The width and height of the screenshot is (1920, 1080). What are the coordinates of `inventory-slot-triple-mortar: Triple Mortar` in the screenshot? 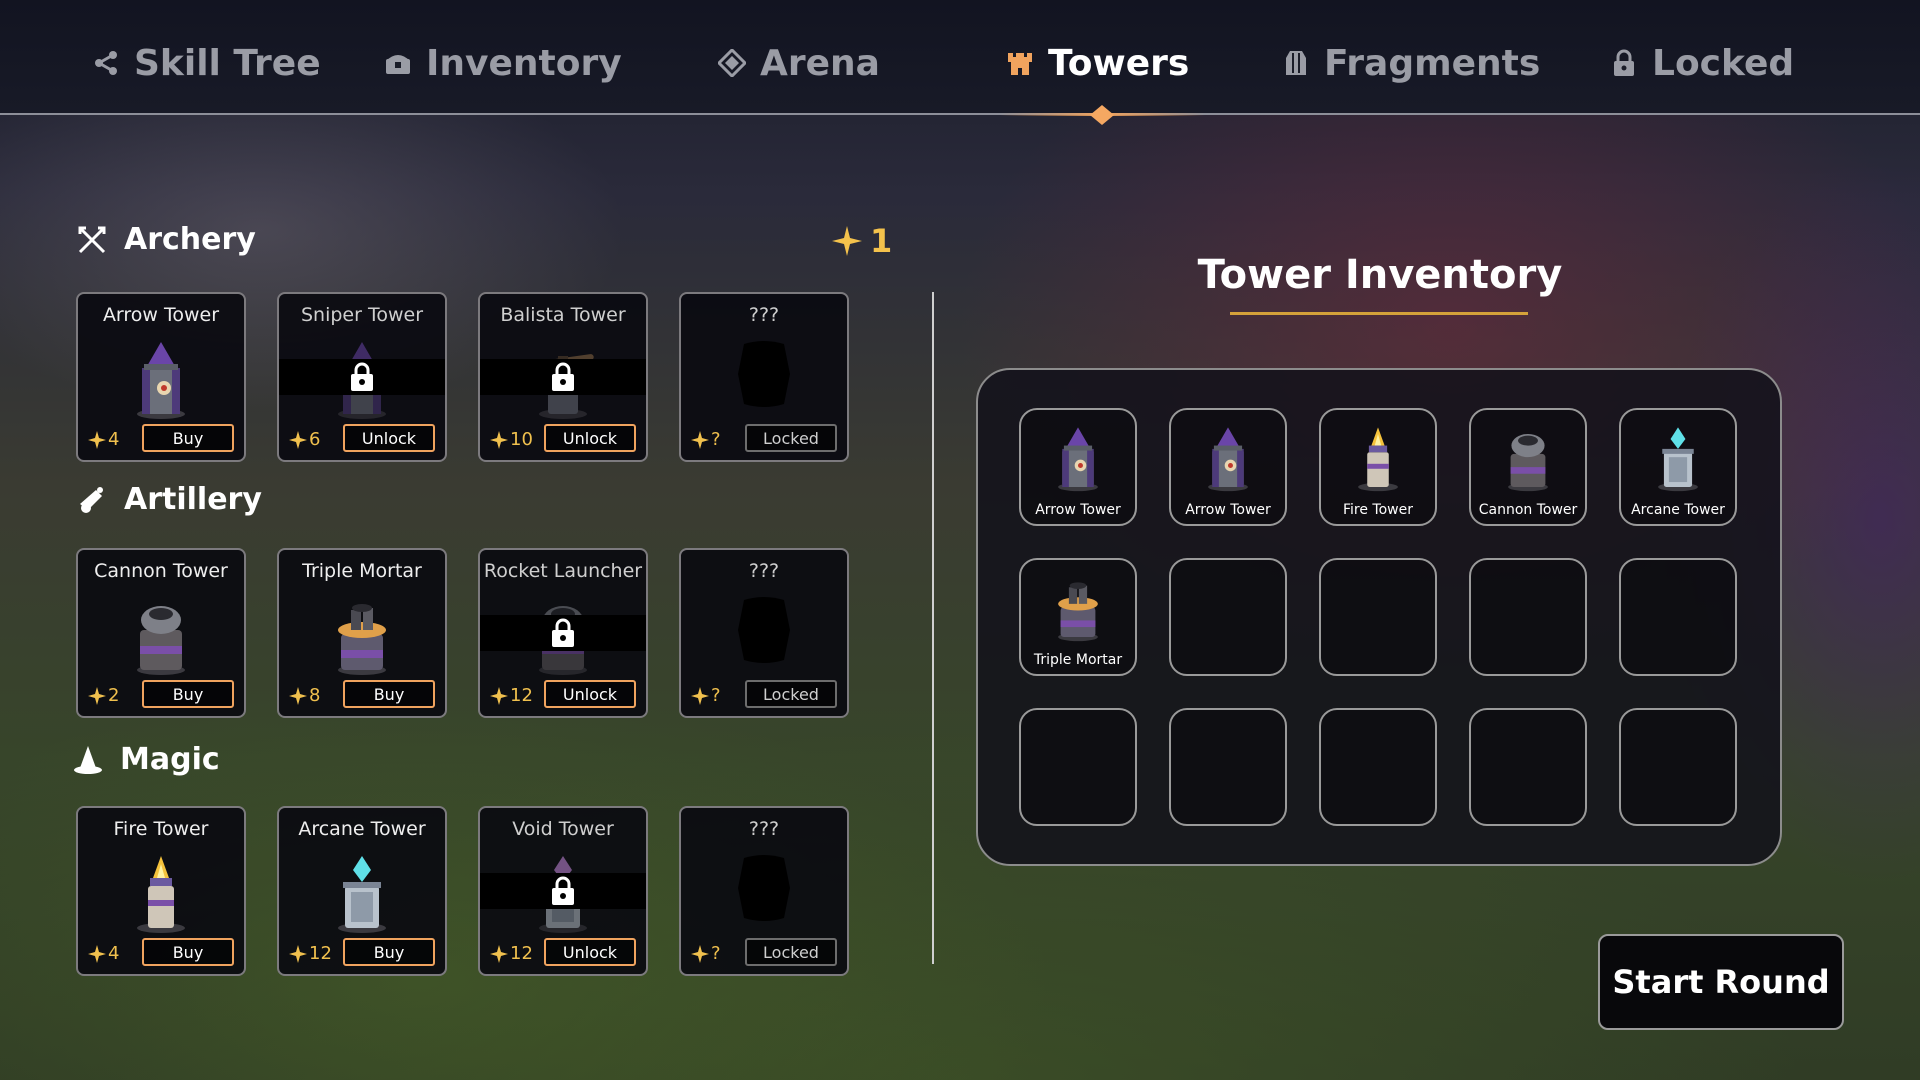 It's located at (1078, 617).